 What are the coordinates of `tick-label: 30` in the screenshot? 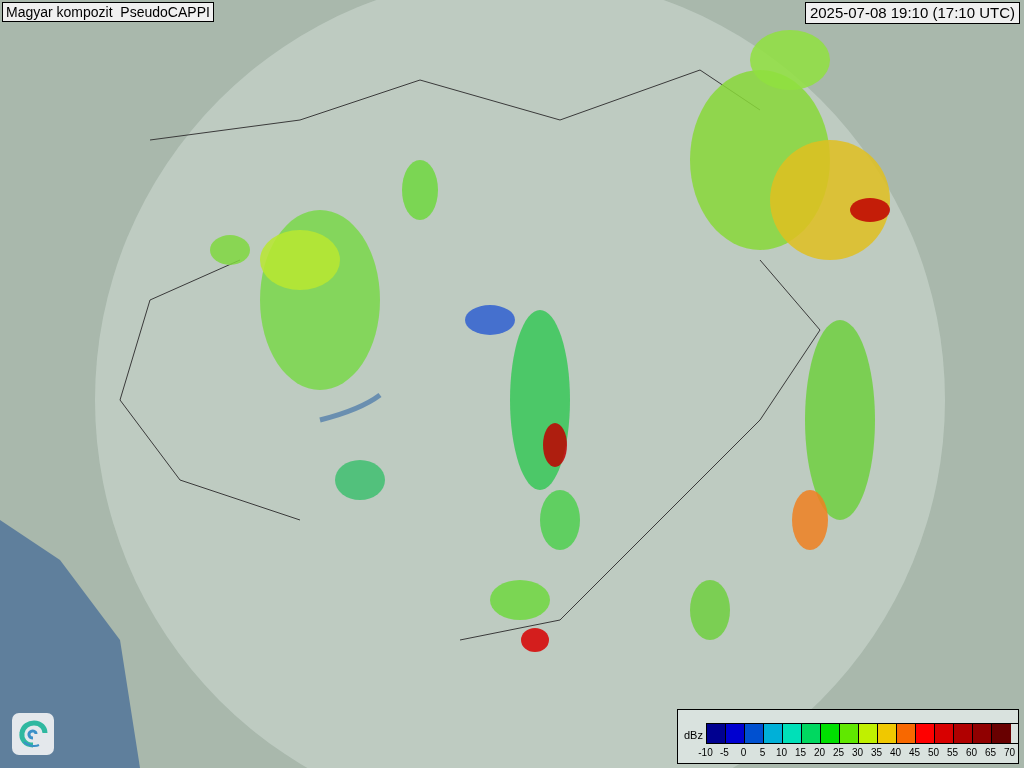 It's located at (857, 753).